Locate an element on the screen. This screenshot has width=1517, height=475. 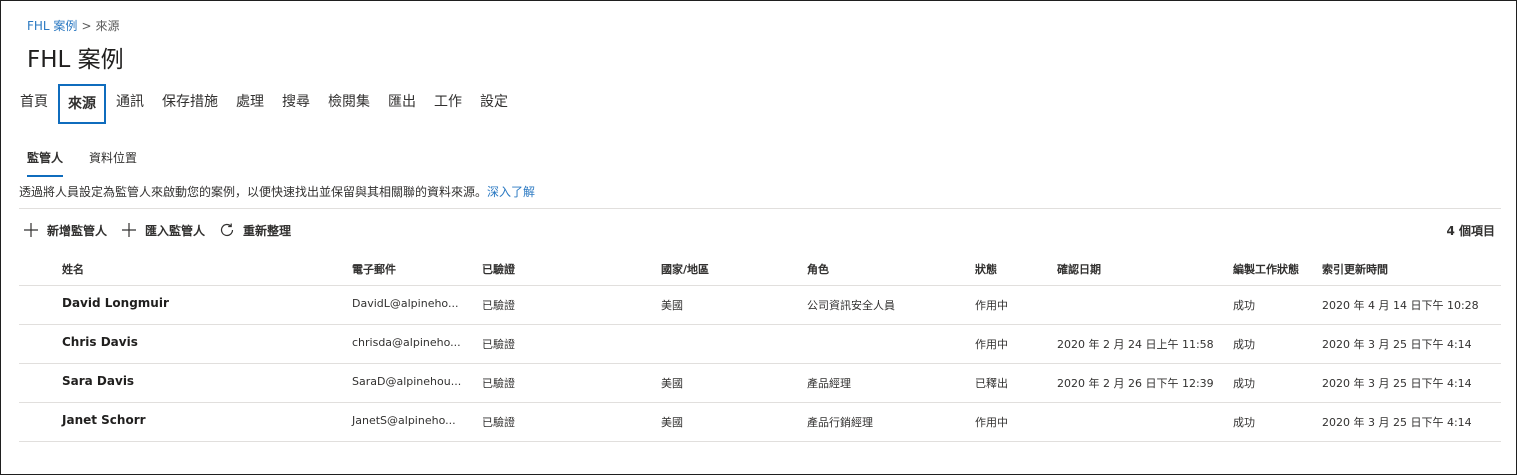
refresh-label: 重新整理 is located at coordinates (267, 230).